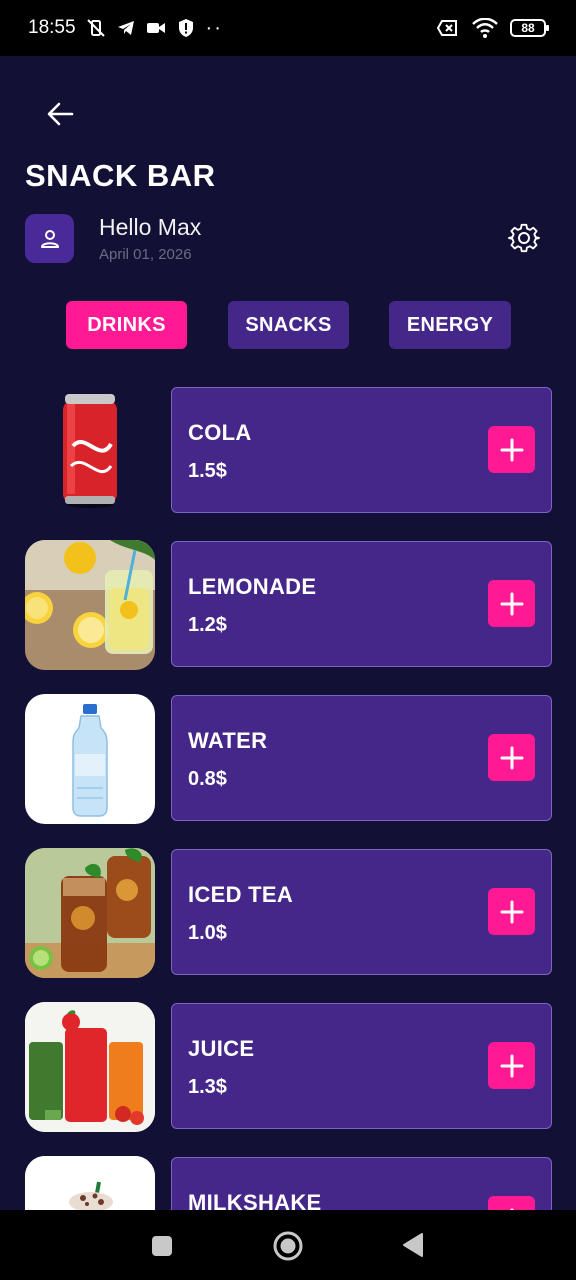 The width and height of the screenshot is (576, 1280). What do you see at coordinates (255, 1200) in the screenshot?
I see `product-name: MILKSHAKE` at bounding box center [255, 1200].